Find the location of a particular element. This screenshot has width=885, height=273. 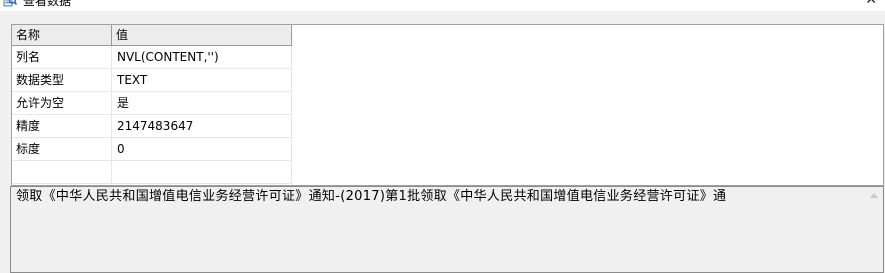

window-title: 查看数据 is located at coordinates (47, 4).